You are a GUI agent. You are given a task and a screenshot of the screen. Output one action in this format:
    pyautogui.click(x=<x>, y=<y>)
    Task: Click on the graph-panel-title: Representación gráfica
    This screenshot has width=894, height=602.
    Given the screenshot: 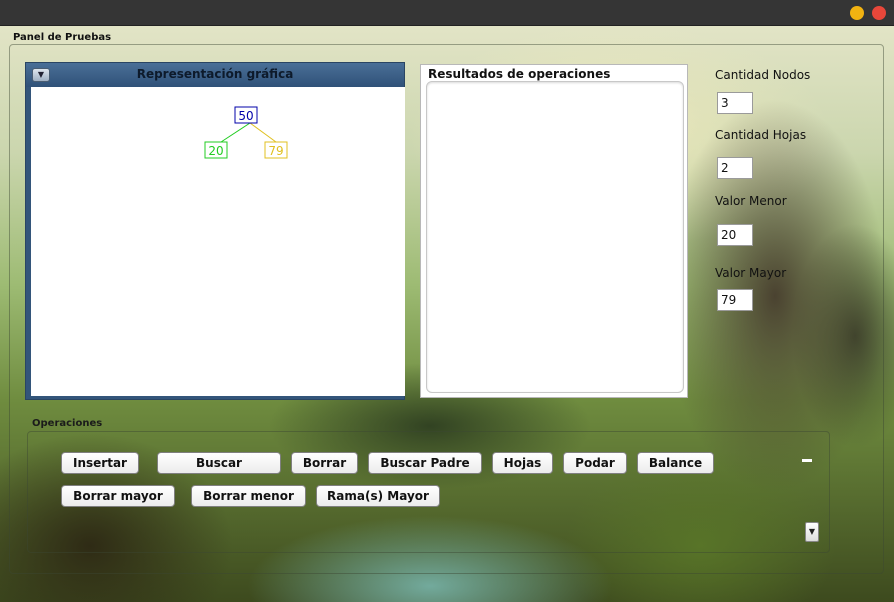 What is the action you would take?
    pyautogui.click(x=215, y=74)
    